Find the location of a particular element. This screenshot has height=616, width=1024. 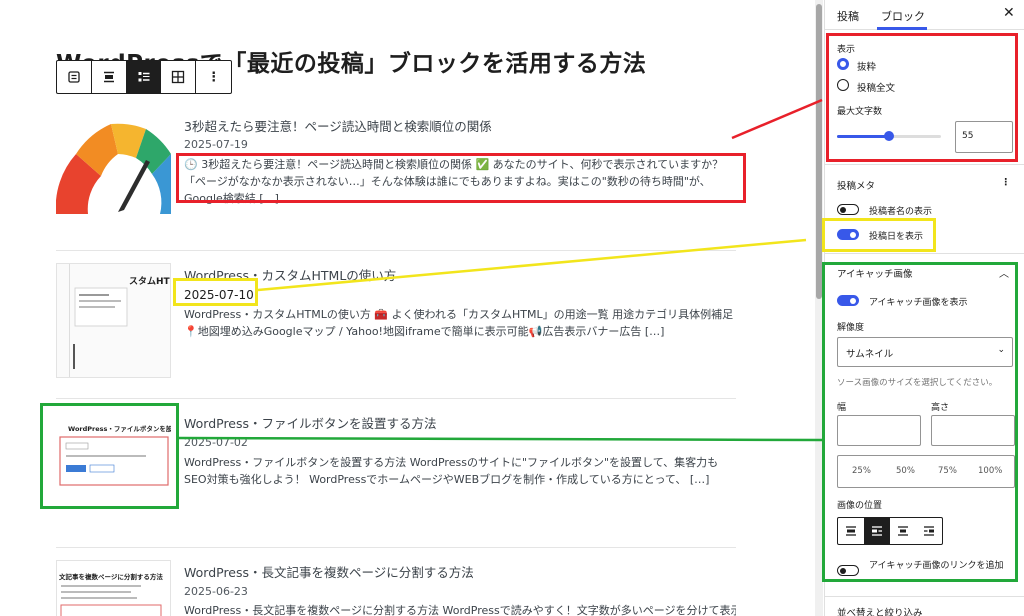

excerpt-radio is located at coordinates (843, 64).